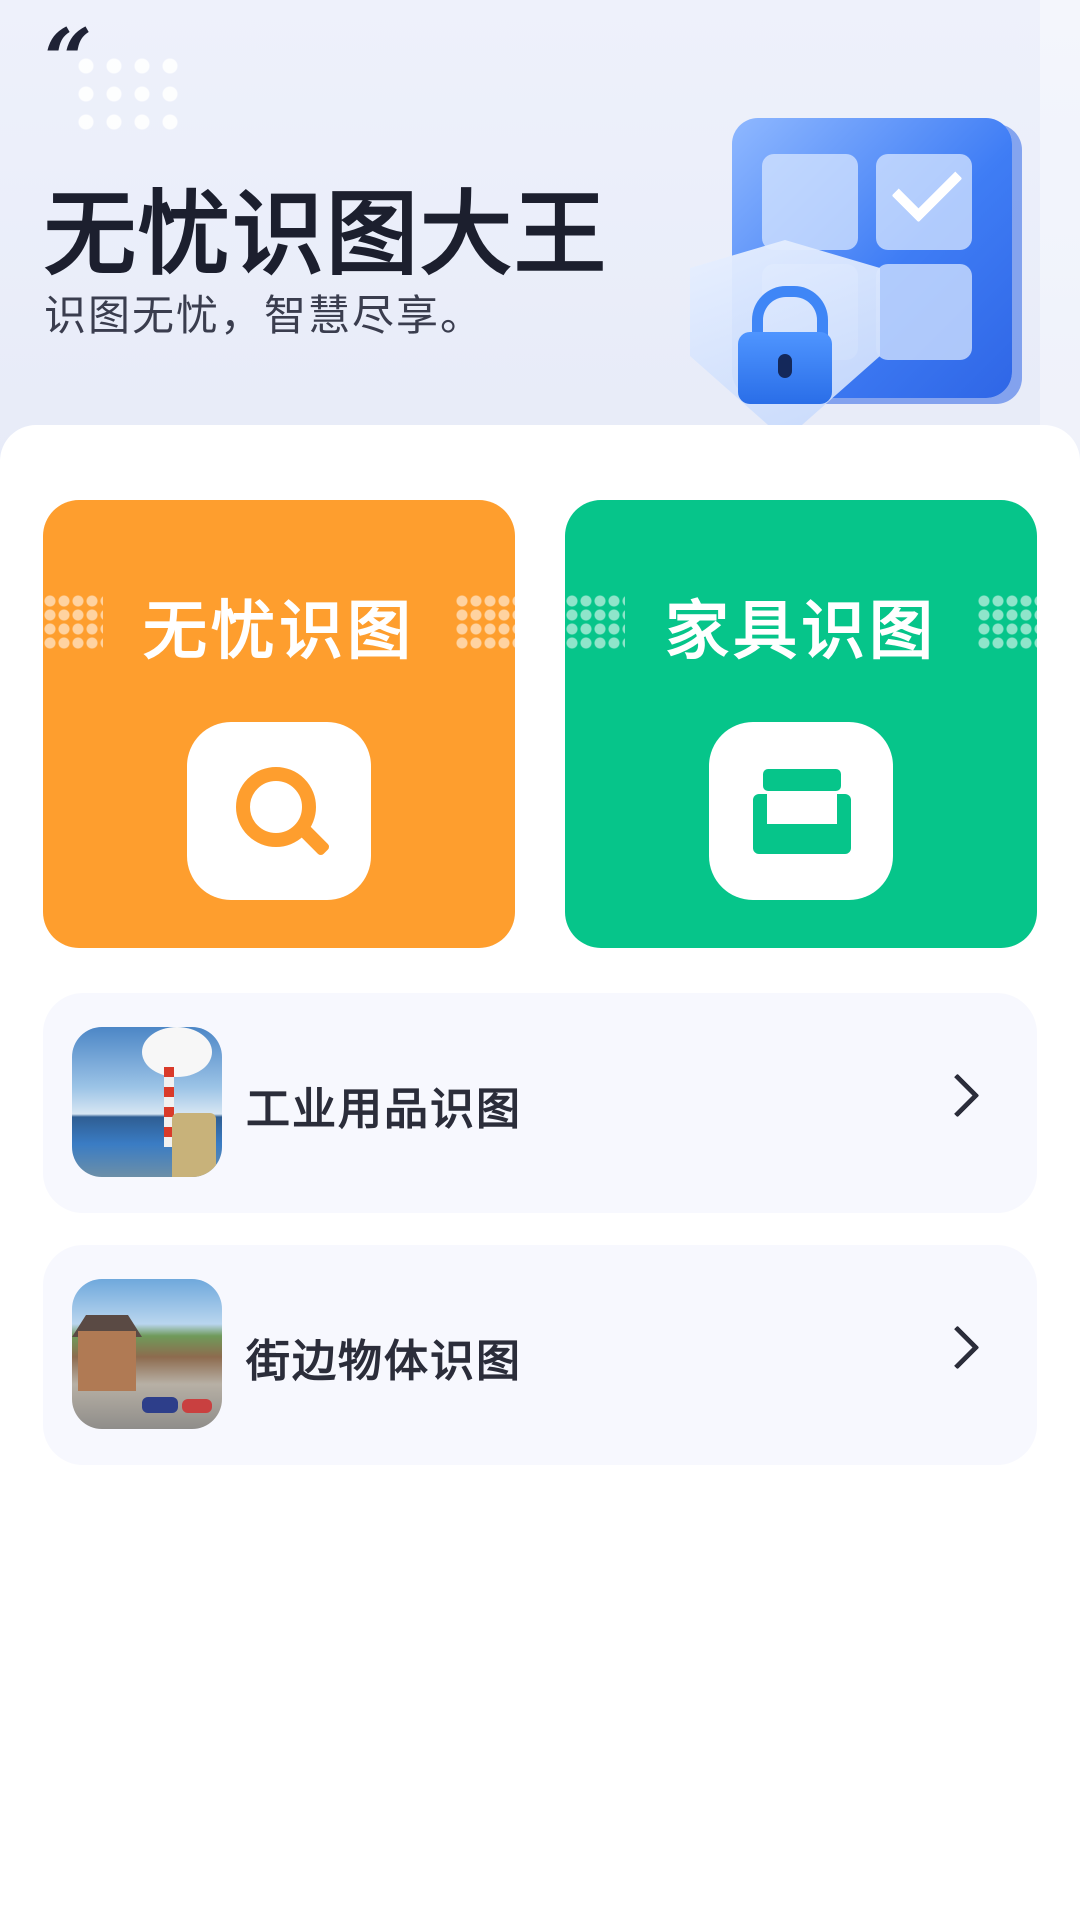  Describe the element at coordinates (540, 1103) in the screenshot. I see `list-item-industrial-recognition: 工业用品识图` at that location.